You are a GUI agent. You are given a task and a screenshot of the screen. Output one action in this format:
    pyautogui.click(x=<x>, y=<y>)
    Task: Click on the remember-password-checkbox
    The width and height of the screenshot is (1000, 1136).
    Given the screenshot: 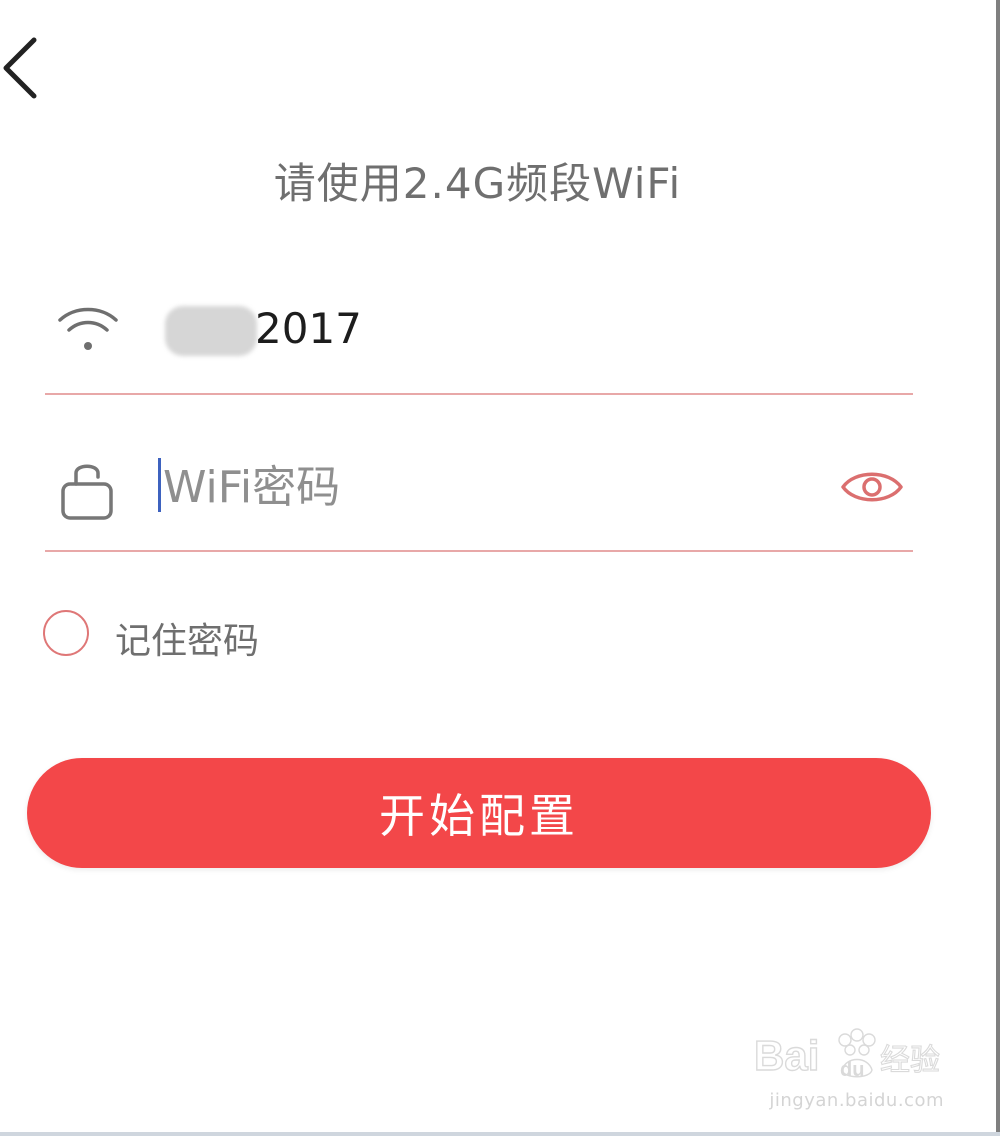 What is the action you would take?
    pyautogui.click(x=66, y=633)
    